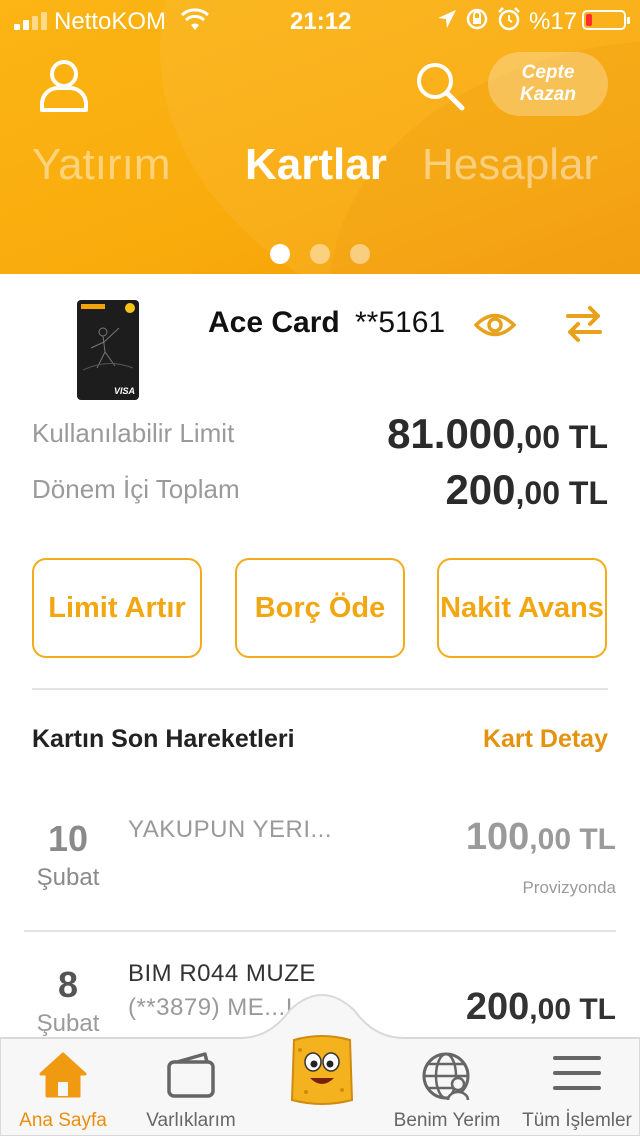 The height and width of the screenshot is (1136, 640). I want to click on transaction-month: Şubat, so click(68, 877).